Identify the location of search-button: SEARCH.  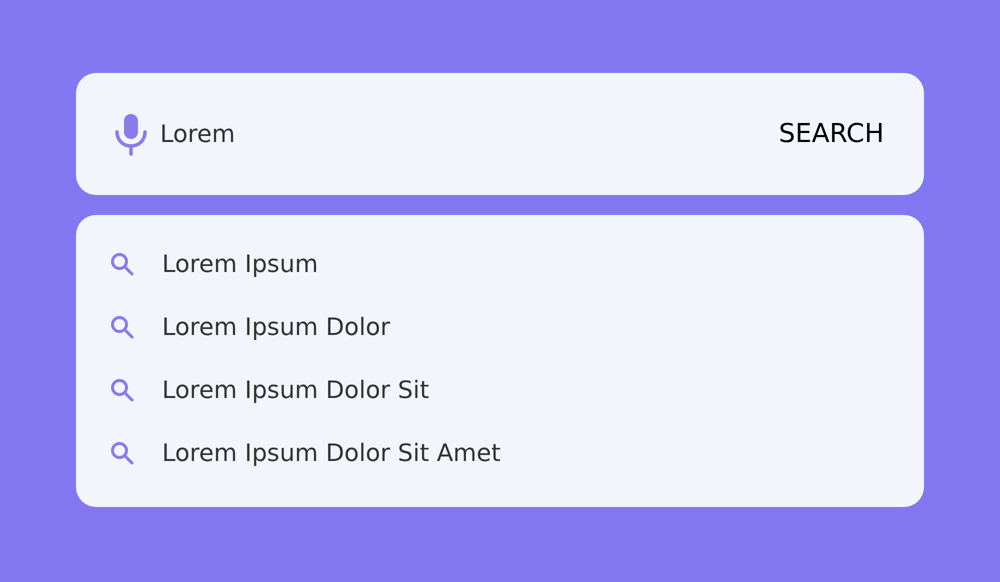
(831, 134).